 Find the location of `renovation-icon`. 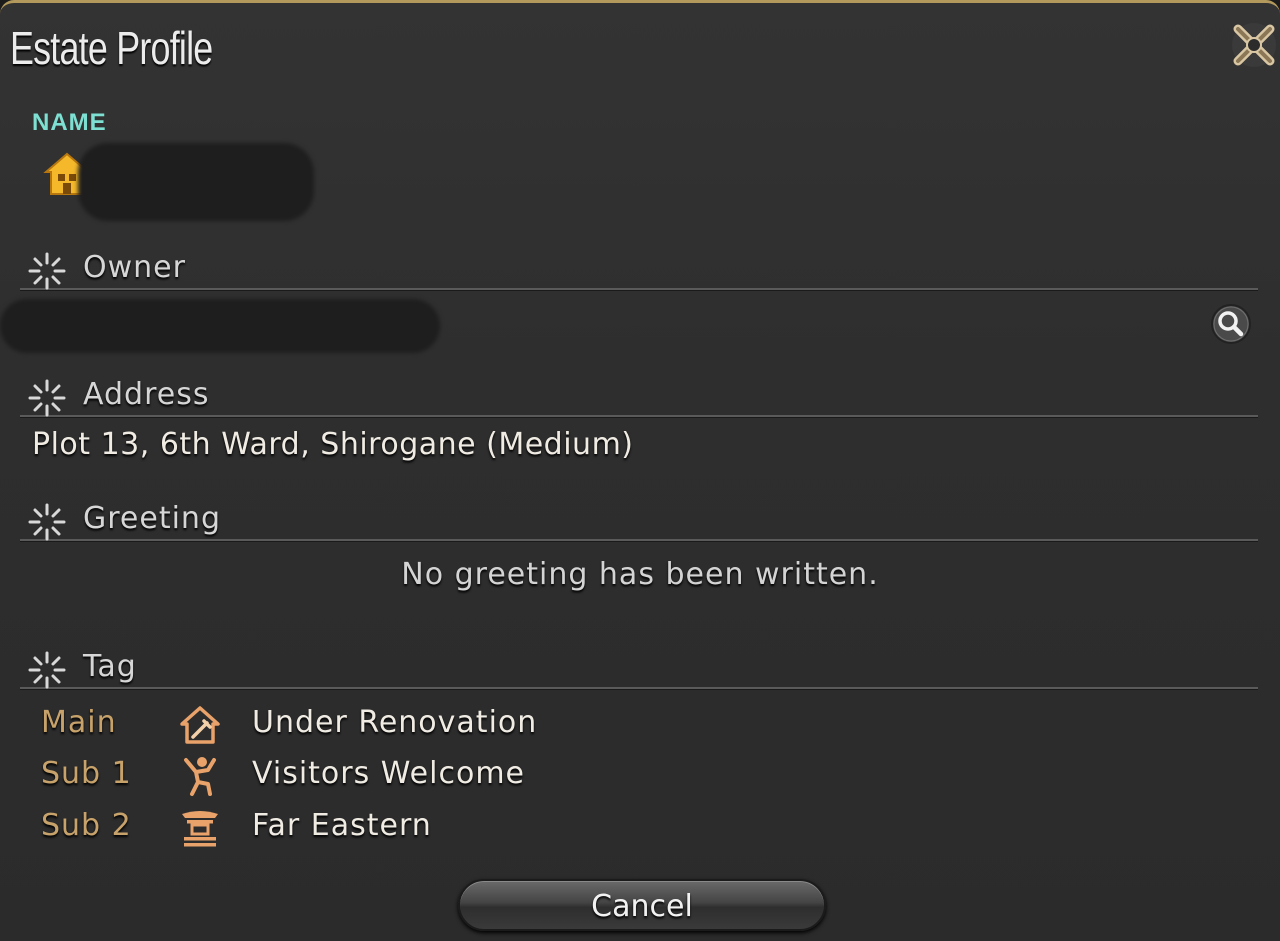

renovation-icon is located at coordinates (200, 725).